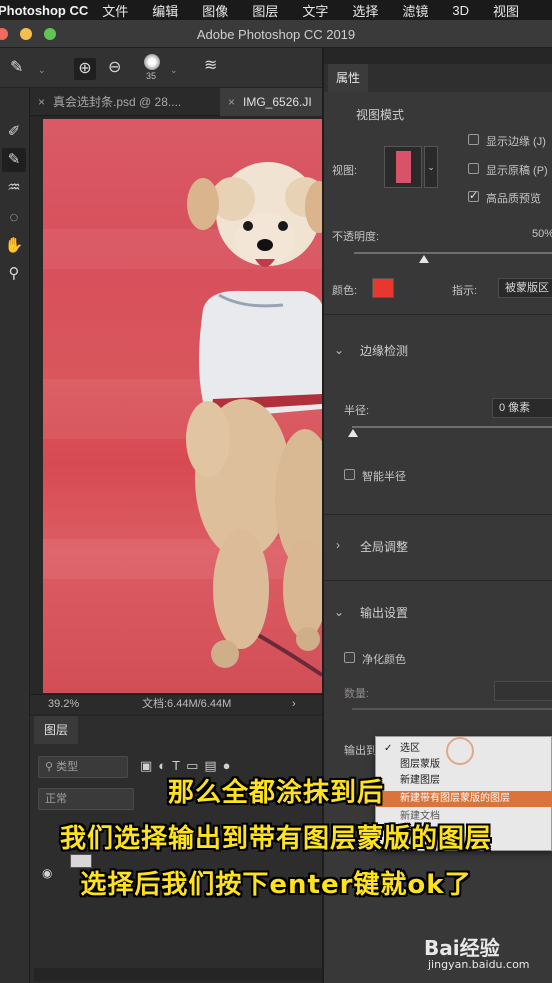  I want to click on view-mode-thumbnail, so click(403, 167).